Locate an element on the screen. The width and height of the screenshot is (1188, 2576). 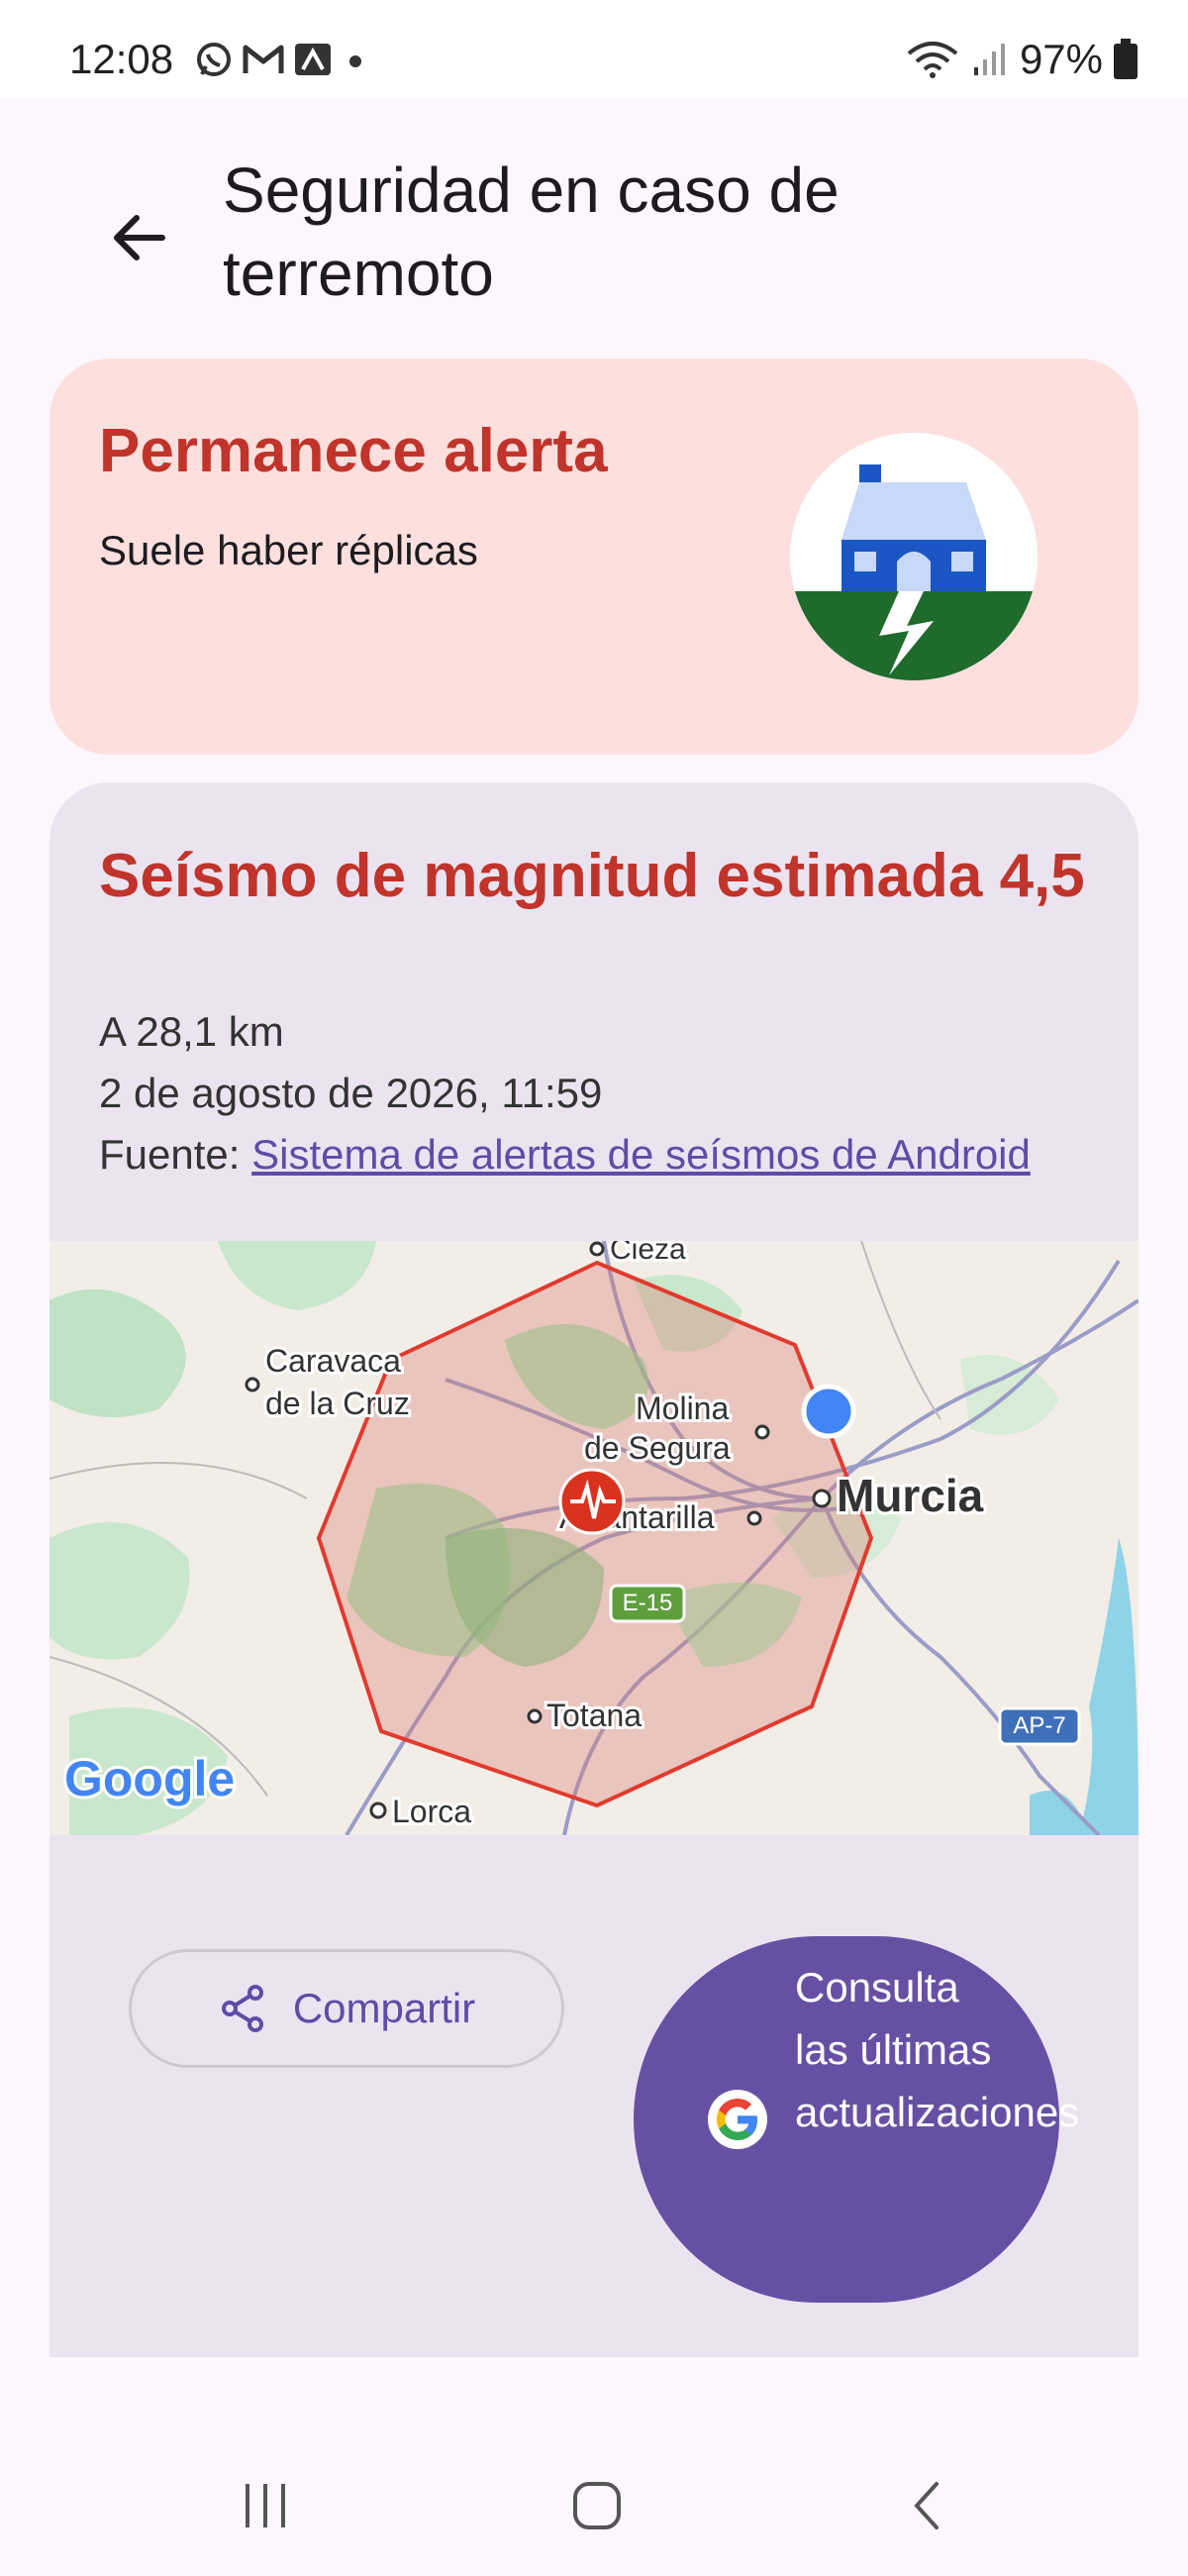
google-logo: Google is located at coordinates (149, 1778).